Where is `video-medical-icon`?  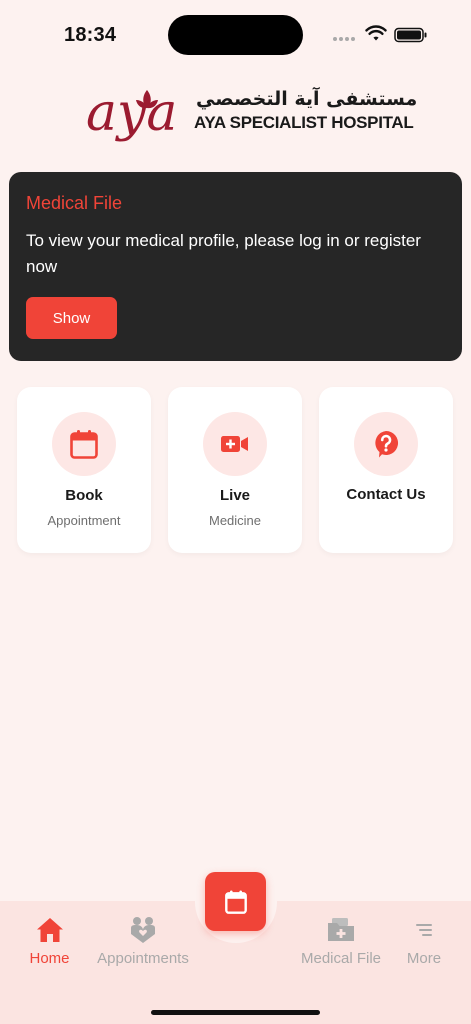 video-medical-icon is located at coordinates (234, 444).